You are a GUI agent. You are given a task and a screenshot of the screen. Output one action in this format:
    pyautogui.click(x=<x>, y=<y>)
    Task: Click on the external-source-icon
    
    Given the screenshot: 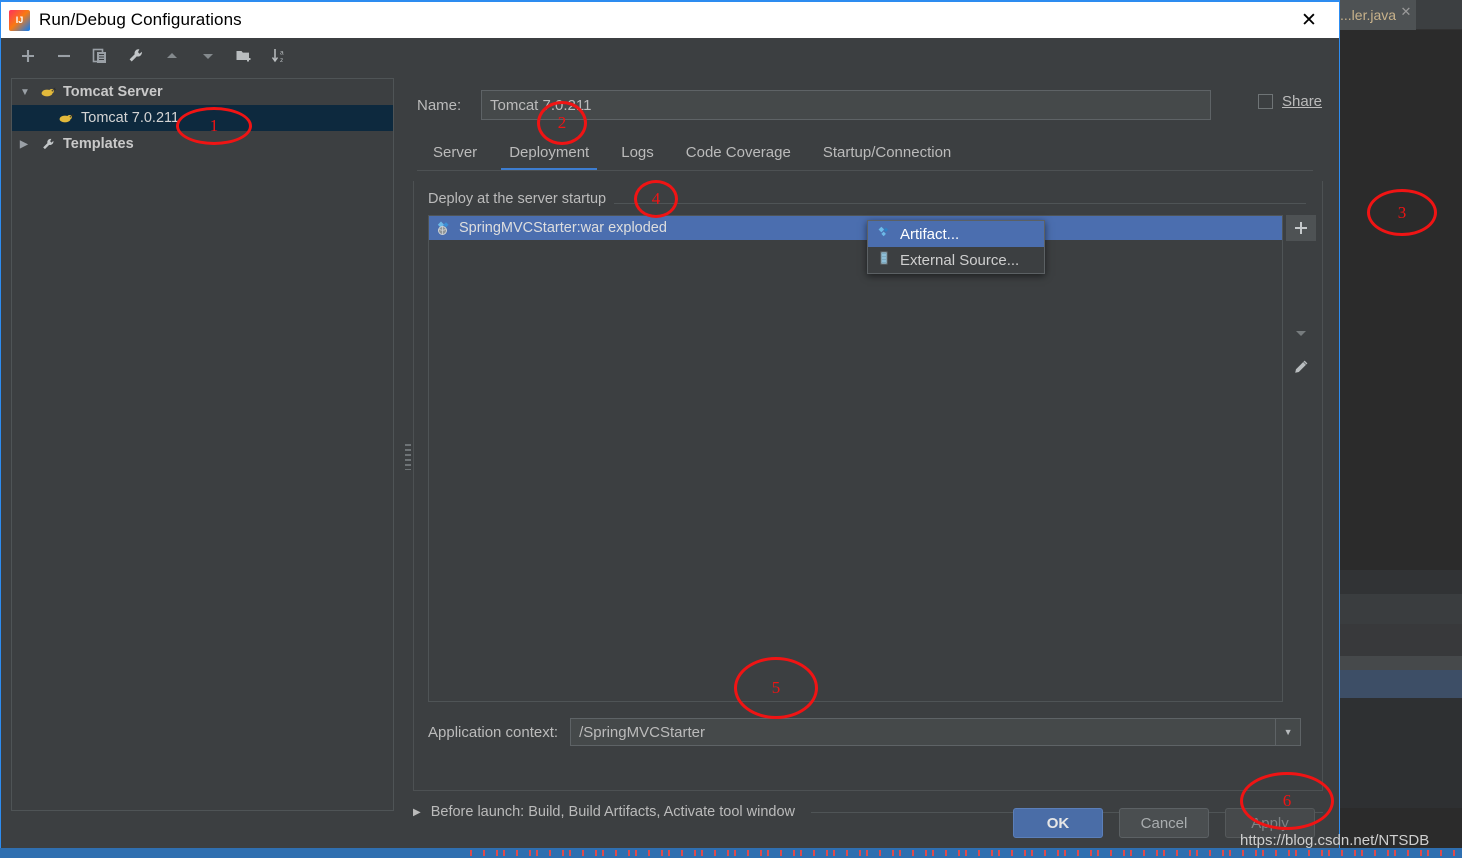 What is the action you would take?
    pyautogui.click(x=884, y=260)
    